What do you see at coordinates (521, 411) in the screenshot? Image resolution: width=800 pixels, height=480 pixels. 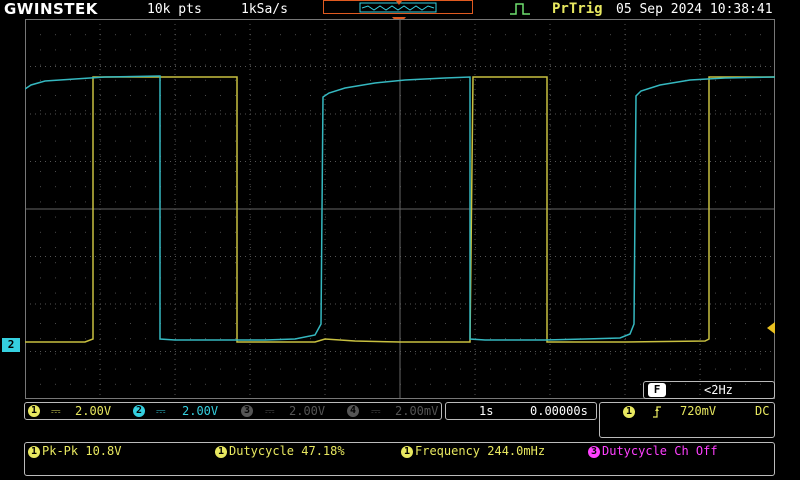 I see `timebase-box: 1s 0.00000s` at bounding box center [521, 411].